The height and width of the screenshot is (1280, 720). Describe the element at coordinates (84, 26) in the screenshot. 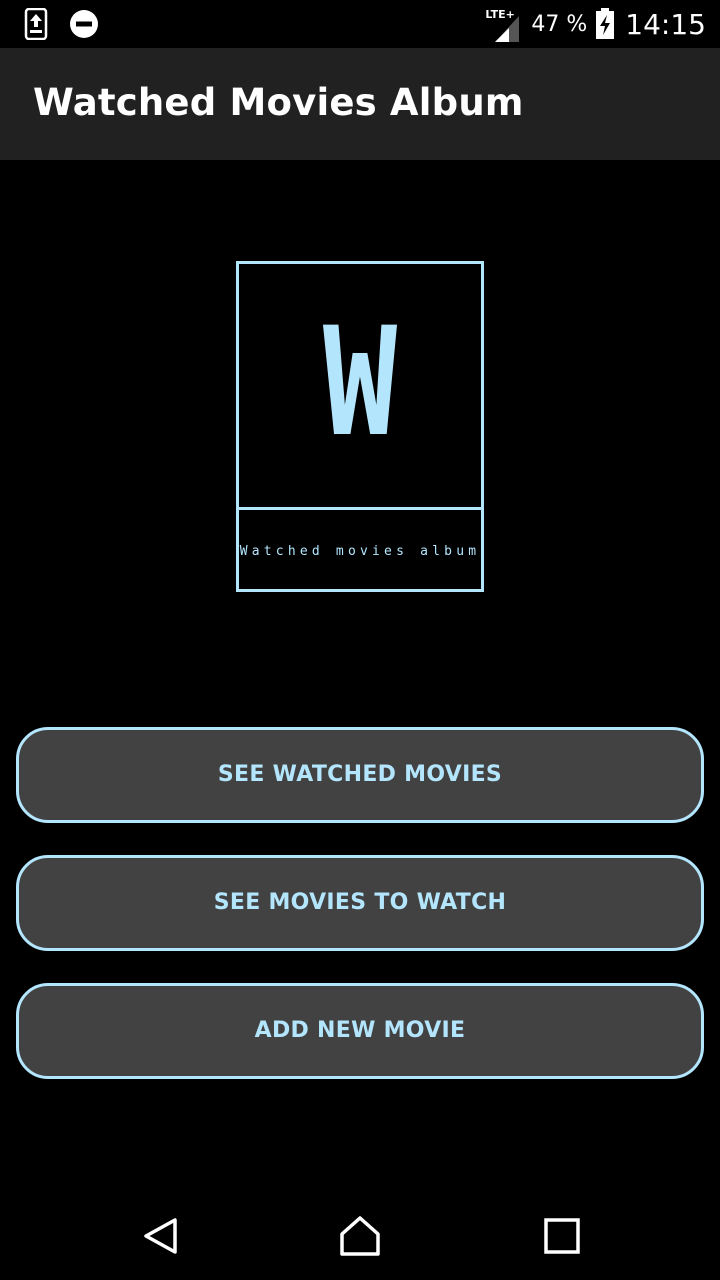

I see `do-not-disturb-icon` at that location.